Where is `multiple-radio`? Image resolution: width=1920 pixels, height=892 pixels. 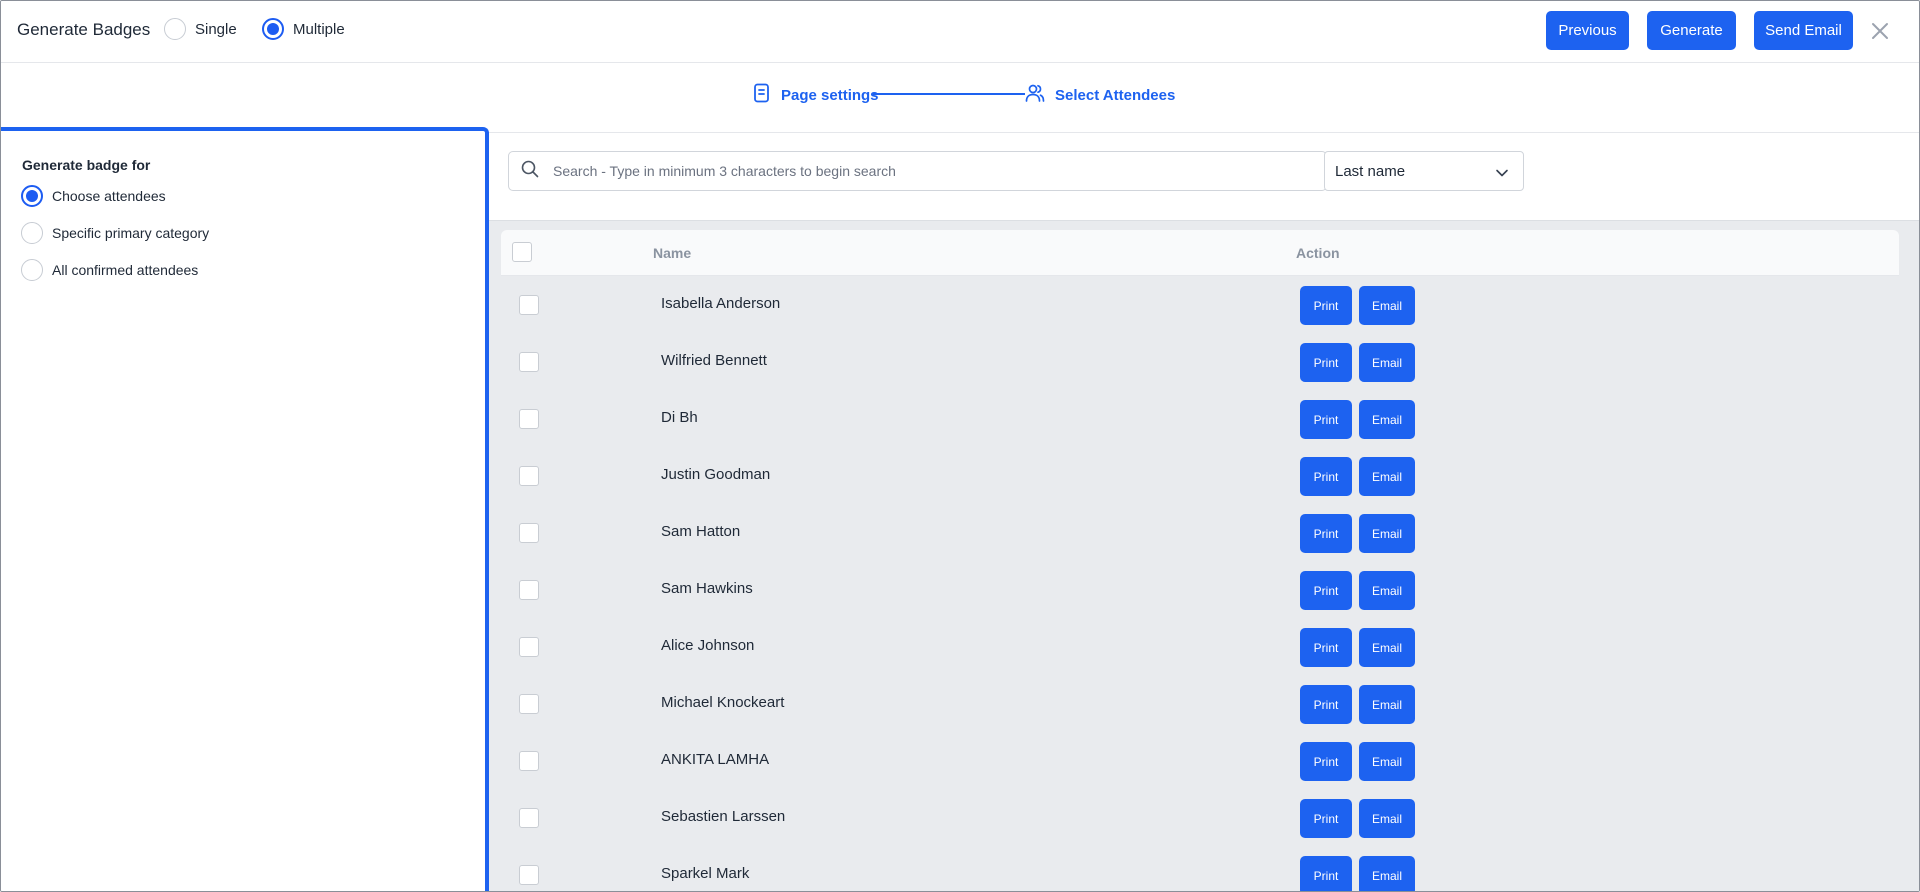
multiple-radio is located at coordinates (273, 29).